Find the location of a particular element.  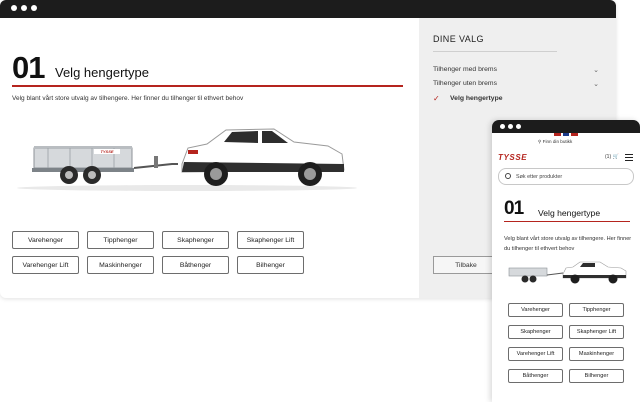

sidebar-item-brakes: Tilhenger med brems ⌄ is located at coordinates (516, 70).